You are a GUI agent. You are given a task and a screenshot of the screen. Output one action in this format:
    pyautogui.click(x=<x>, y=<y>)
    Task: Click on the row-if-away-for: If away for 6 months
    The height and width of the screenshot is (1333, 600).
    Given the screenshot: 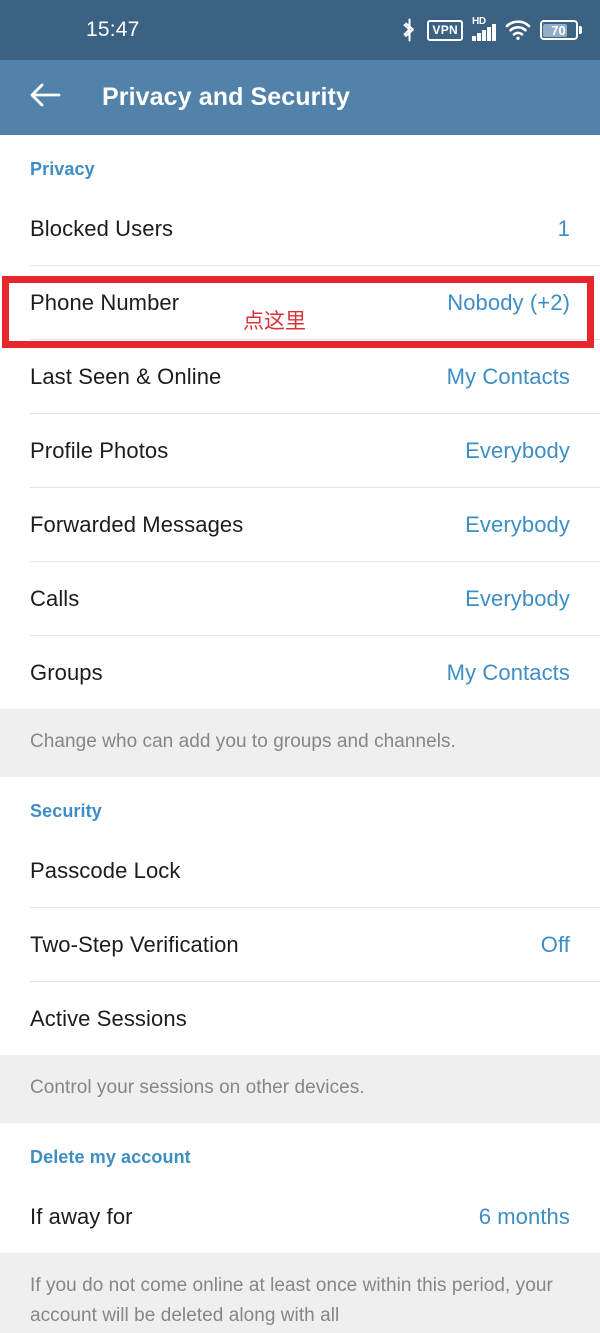 What is the action you would take?
    pyautogui.click(x=300, y=1216)
    